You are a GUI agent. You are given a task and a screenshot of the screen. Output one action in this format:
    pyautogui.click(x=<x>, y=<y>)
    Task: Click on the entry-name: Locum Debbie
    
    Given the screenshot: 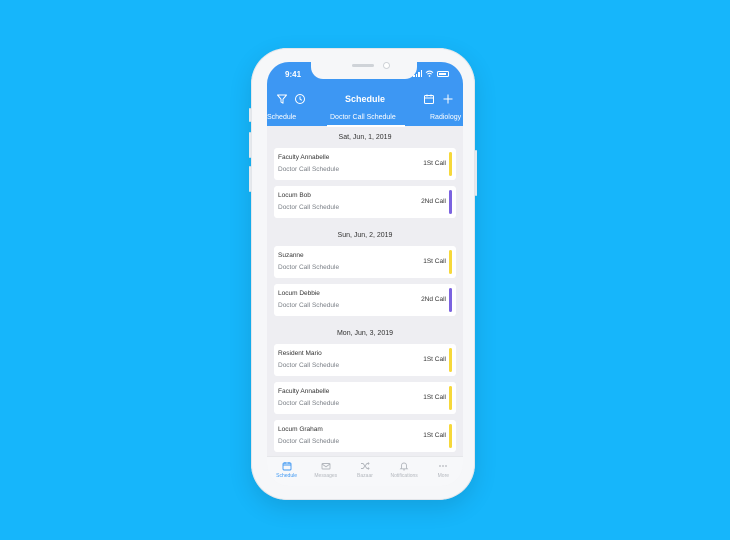 What is the action you would take?
    pyautogui.click(x=299, y=293)
    